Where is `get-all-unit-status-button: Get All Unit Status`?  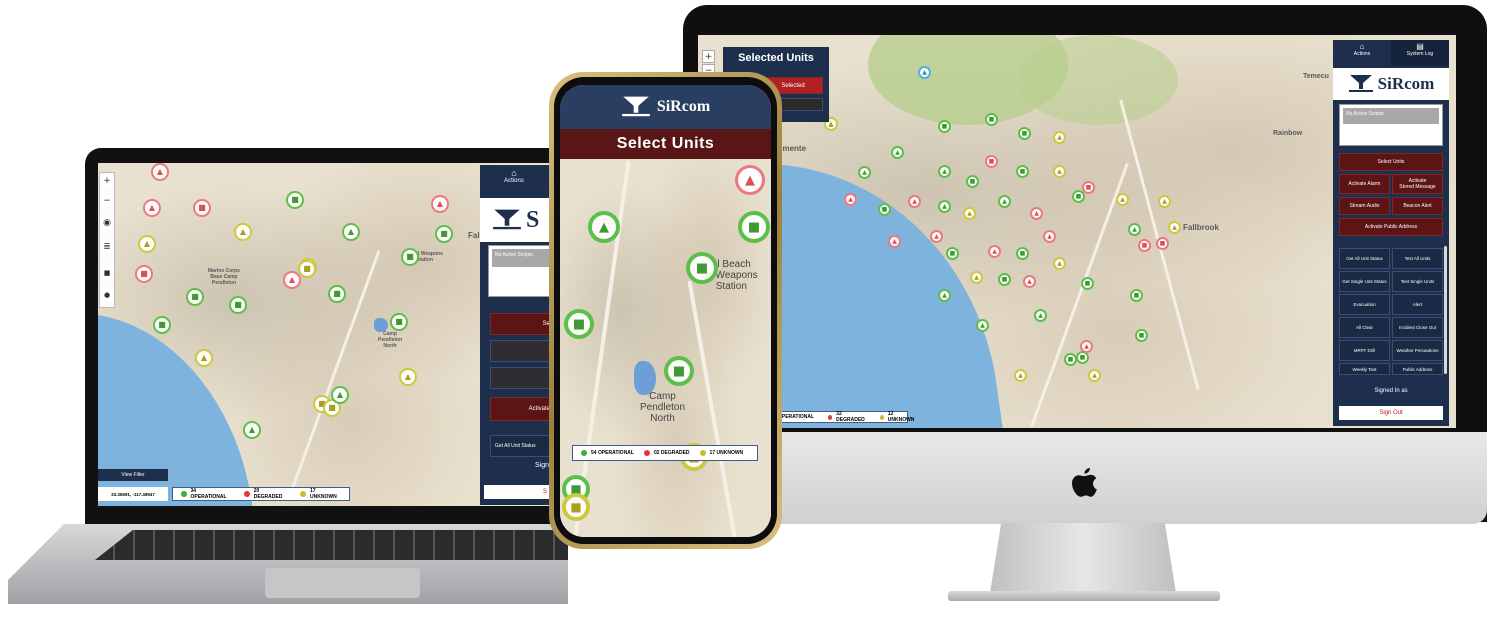 get-all-unit-status-button: Get All Unit Status is located at coordinates (1364, 258).